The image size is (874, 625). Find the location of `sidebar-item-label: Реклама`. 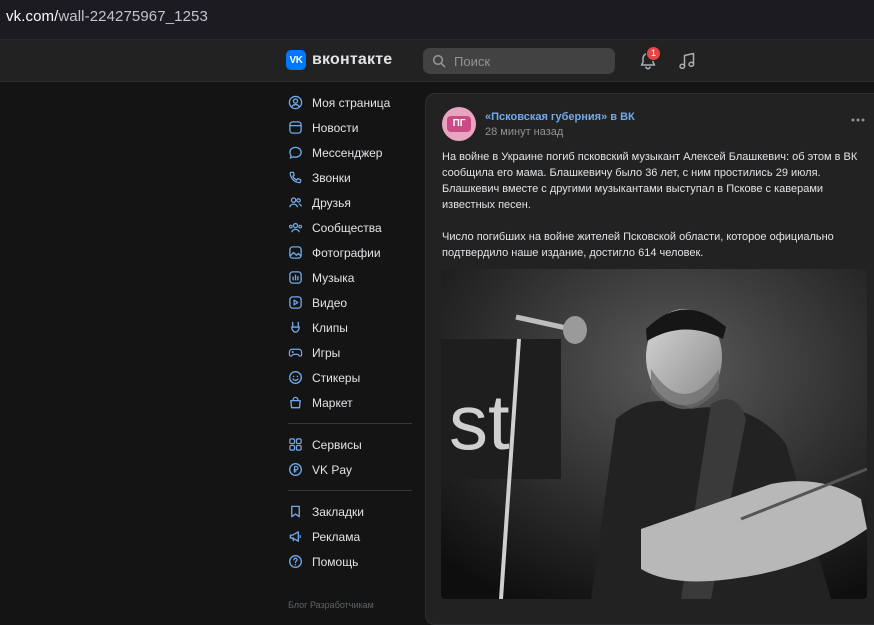

sidebar-item-label: Реклама is located at coordinates (336, 536).